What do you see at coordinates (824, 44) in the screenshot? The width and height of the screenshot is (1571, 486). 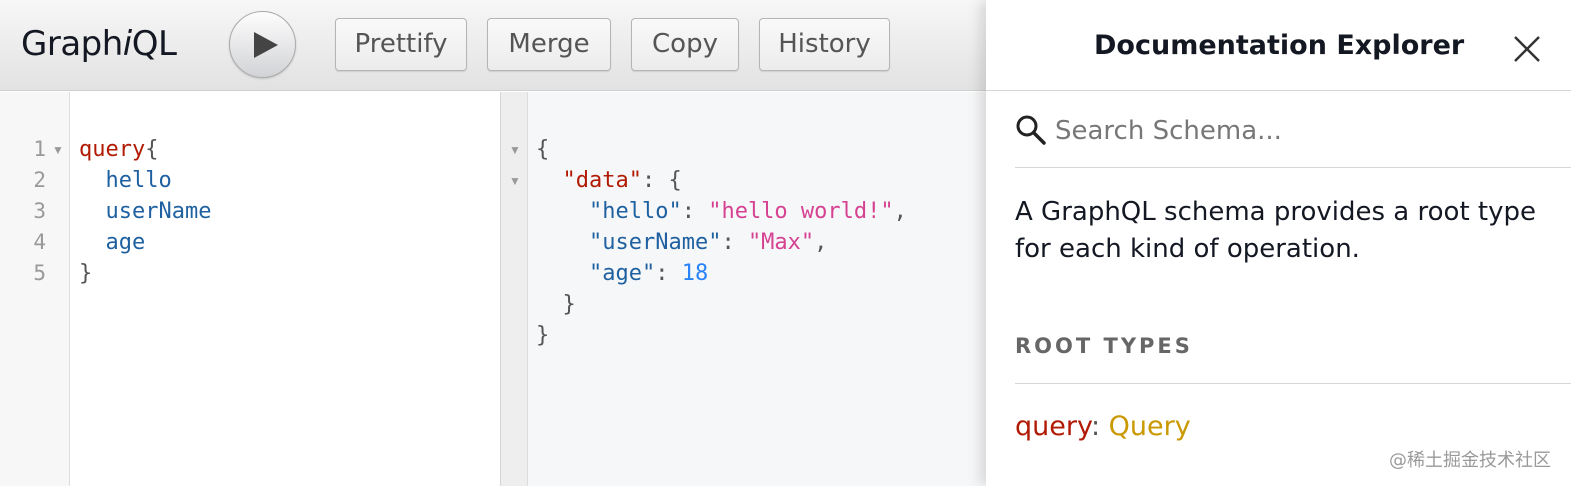 I see `history-button: History` at bounding box center [824, 44].